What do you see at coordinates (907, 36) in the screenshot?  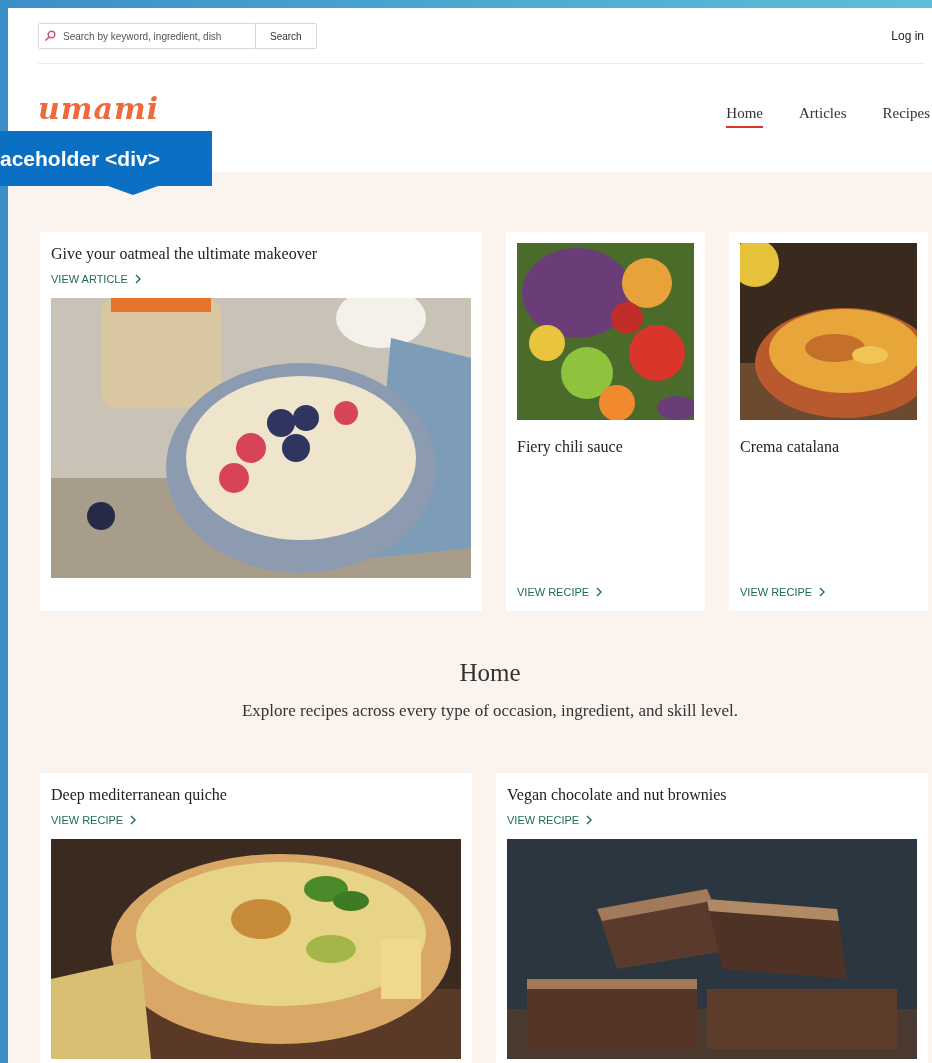 I see `login-link: Log in` at bounding box center [907, 36].